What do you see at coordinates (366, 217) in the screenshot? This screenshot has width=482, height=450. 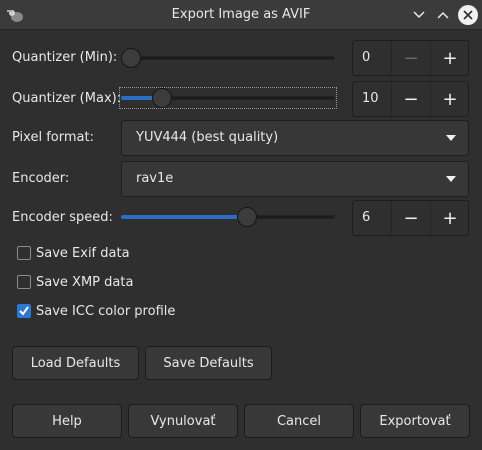 I see `encoder-speed-value: 6` at bounding box center [366, 217].